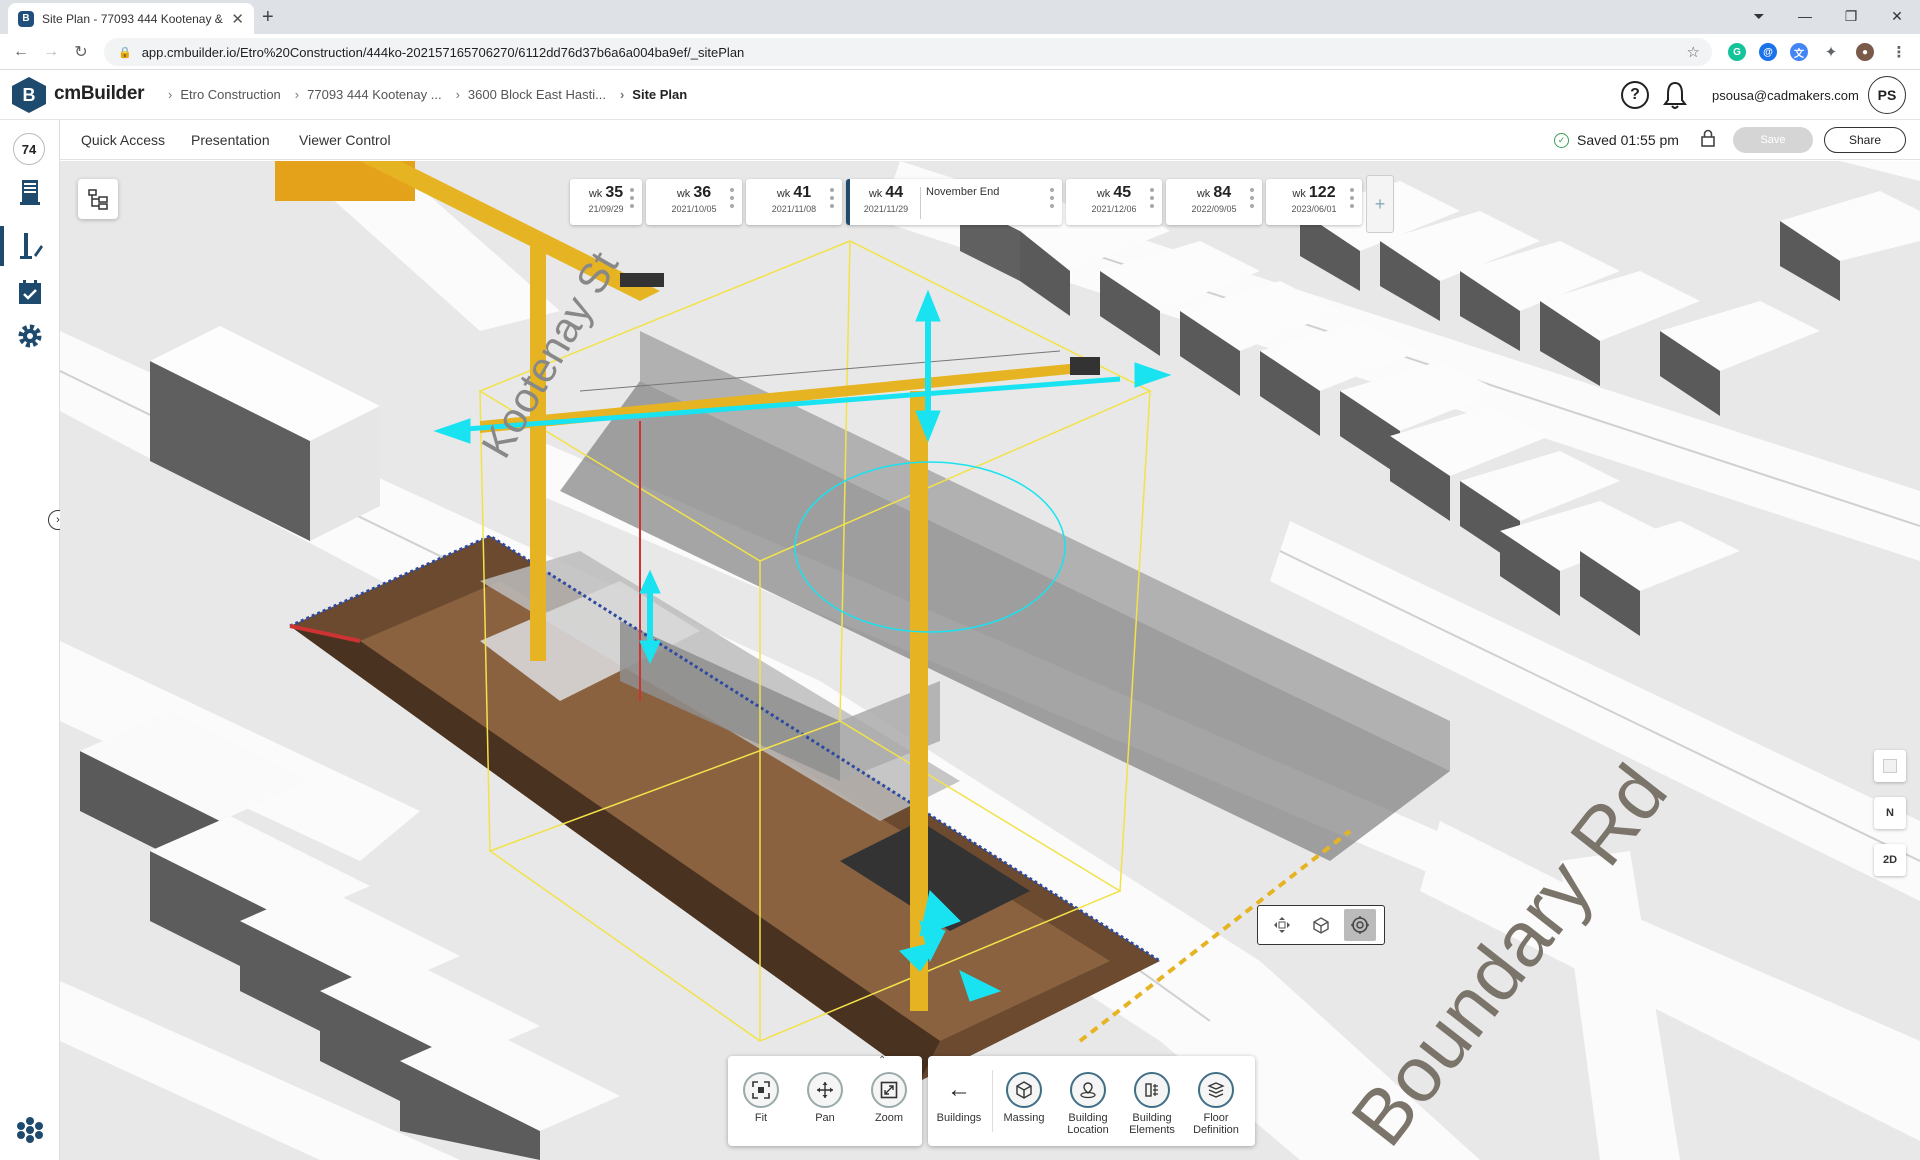  I want to click on restore-icon: ❐, so click(1851, 16).